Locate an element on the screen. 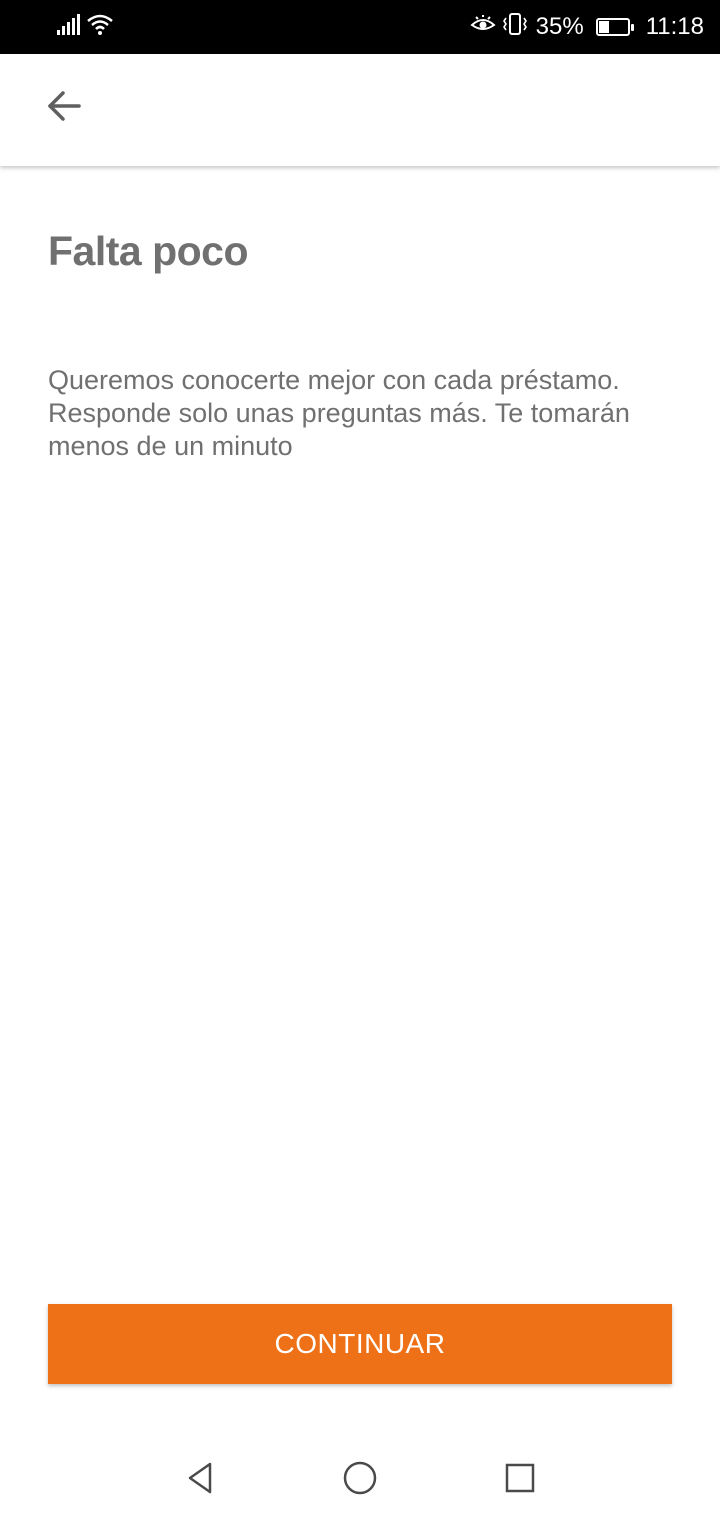 This screenshot has height=1520, width=720. nav-back-button is located at coordinates (200, 1480).